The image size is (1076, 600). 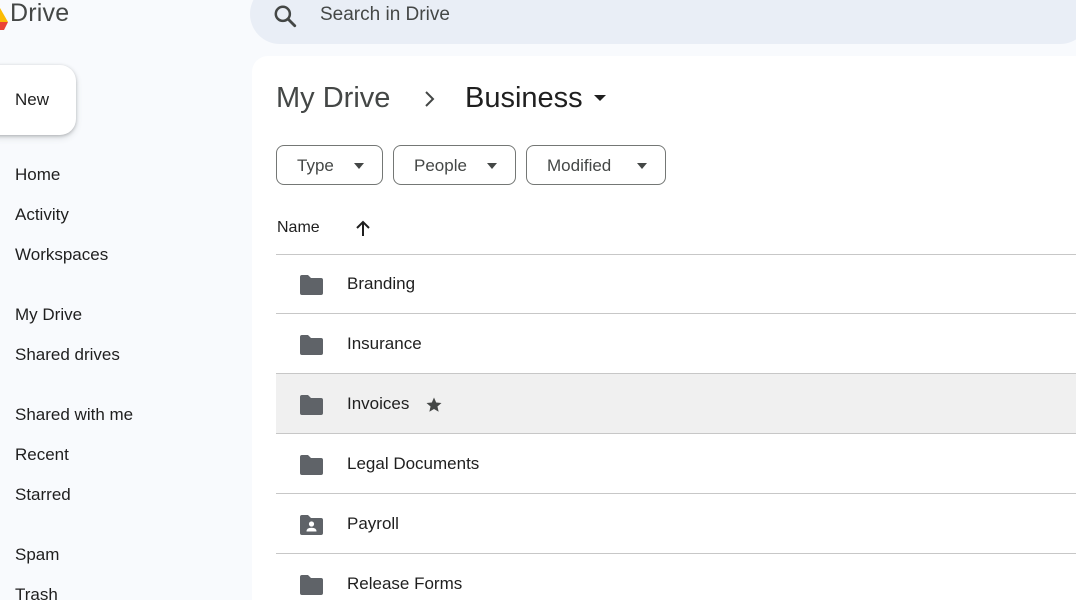 I want to click on sidebar-item-my-drive: My Drive, so click(x=48, y=315).